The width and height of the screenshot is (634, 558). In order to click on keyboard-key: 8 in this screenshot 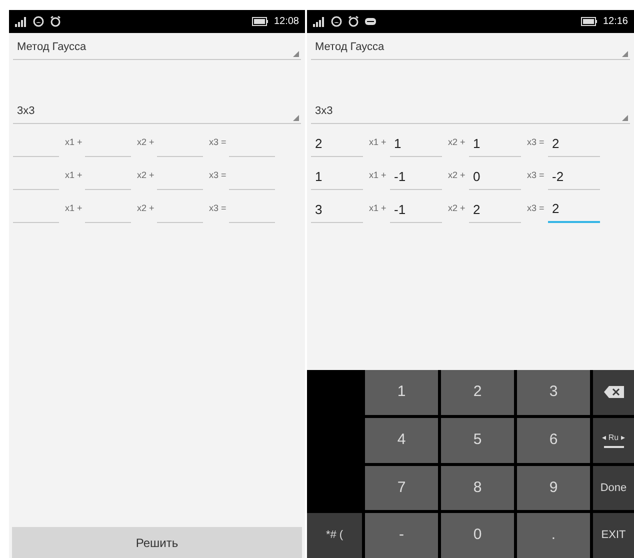, I will do `click(477, 488)`.